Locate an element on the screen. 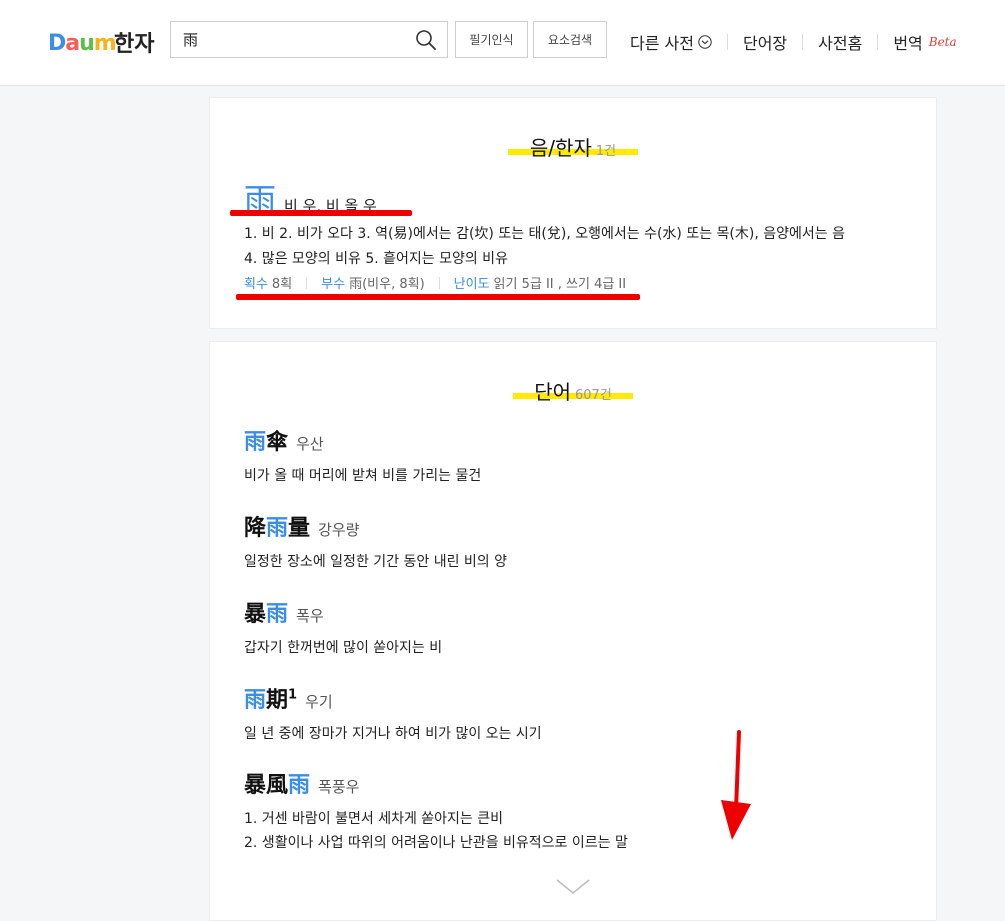  nav-other-dict-label: 다른 사전 is located at coordinates (662, 43).